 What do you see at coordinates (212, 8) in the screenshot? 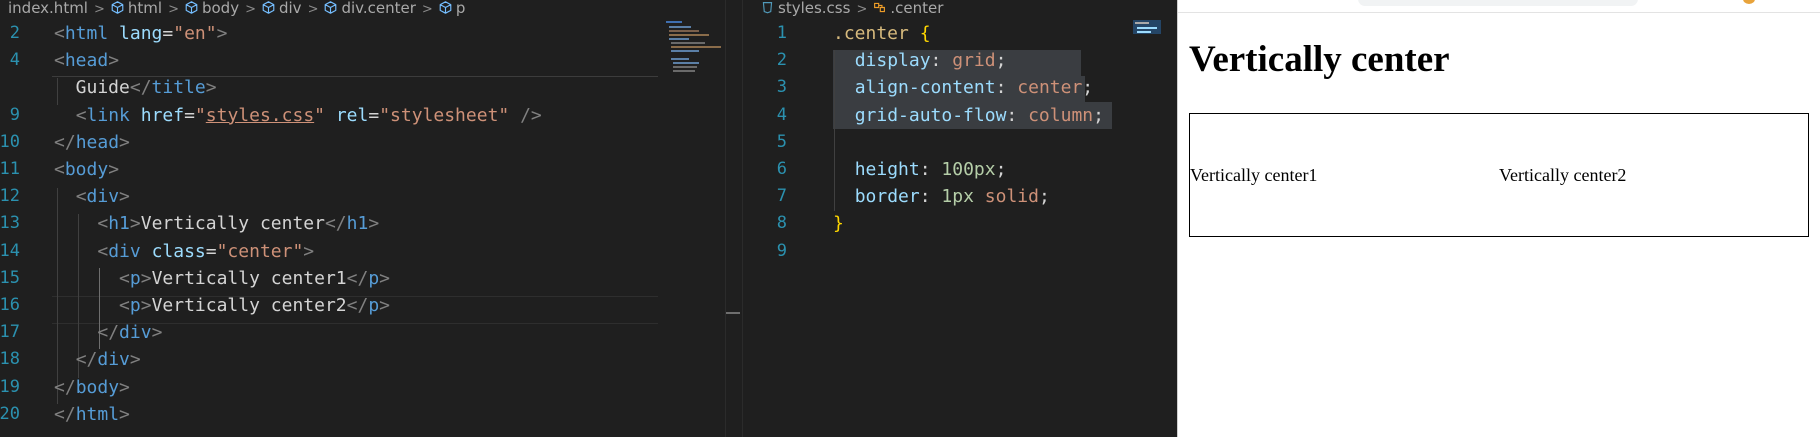
I see `breadcrumb-item: body` at bounding box center [212, 8].